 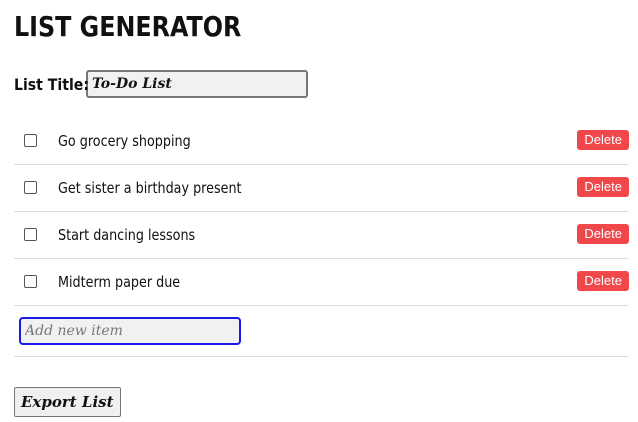 What do you see at coordinates (321, 188) in the screenshot?
I see `list-item: Get sister a birthday present Delete` at bounding box center [321, 188].